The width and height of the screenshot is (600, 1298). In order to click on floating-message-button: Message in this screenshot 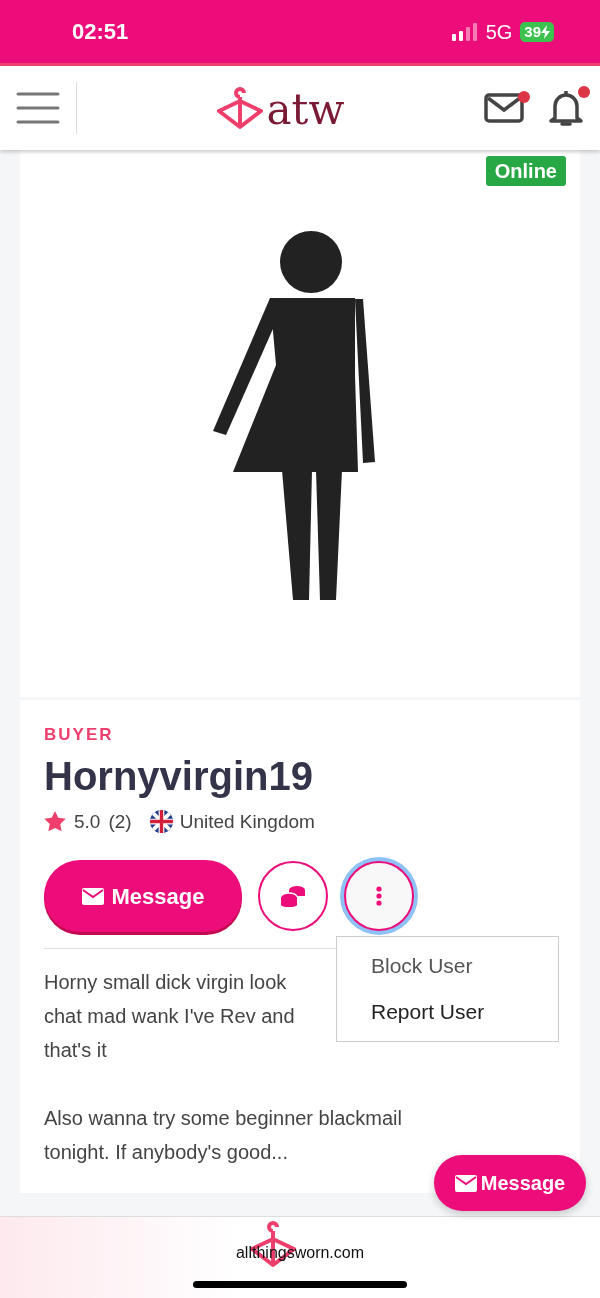, I will do `click(510, 1183)`.